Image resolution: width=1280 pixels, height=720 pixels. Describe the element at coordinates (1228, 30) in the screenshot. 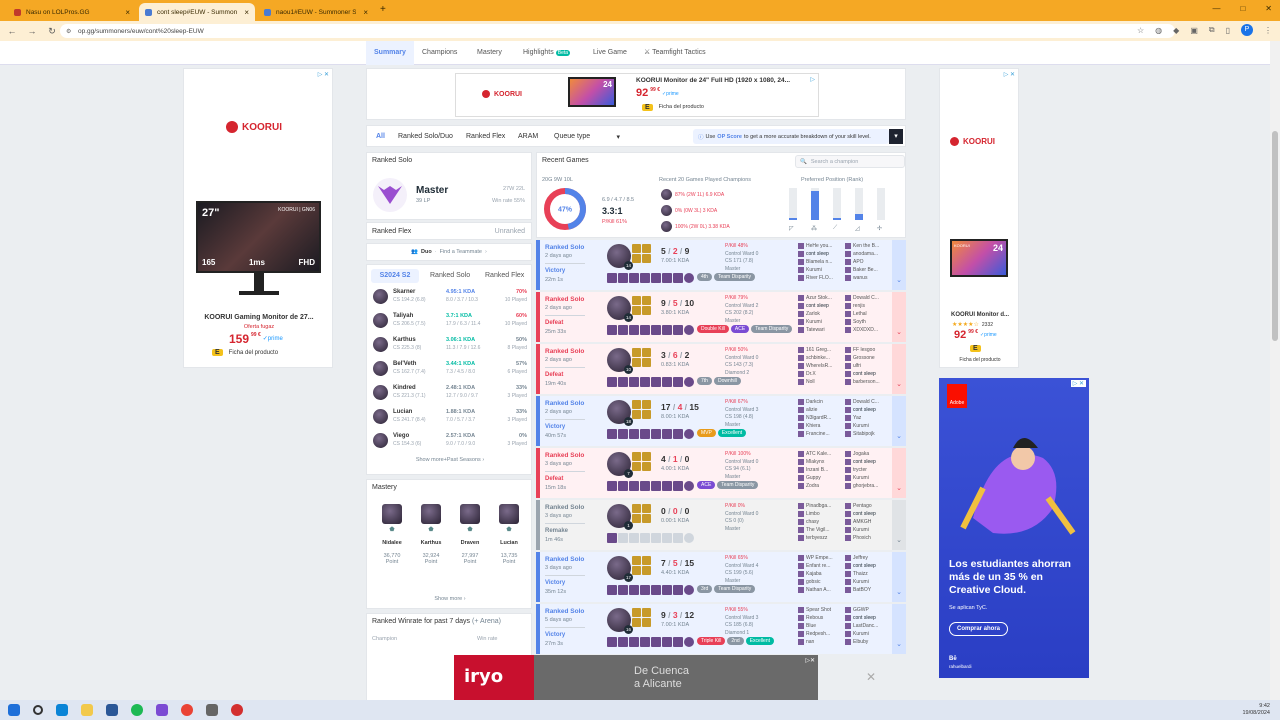

I see `sidebar-icon: ▯` at that location.